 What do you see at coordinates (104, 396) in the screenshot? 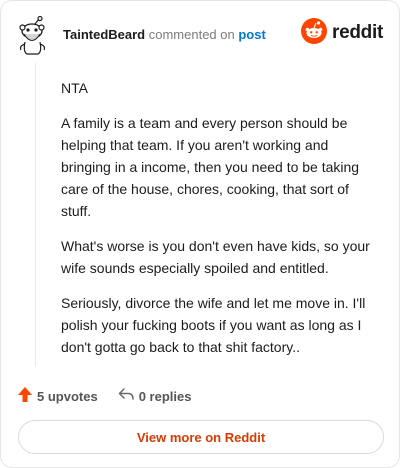
I see `comment-footer: 5 upvotes 0 replies` at bounding box center [104, 396].